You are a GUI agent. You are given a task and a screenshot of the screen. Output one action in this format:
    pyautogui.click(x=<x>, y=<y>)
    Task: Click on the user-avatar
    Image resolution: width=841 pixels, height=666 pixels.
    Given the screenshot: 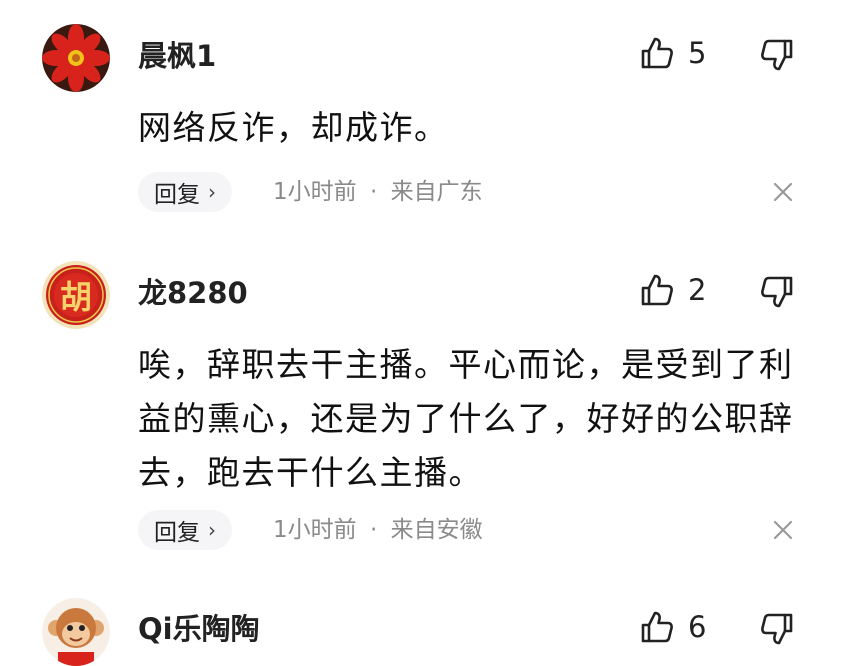 What is the action you would take?
    pyautogui.click(x=76, y=632)
    